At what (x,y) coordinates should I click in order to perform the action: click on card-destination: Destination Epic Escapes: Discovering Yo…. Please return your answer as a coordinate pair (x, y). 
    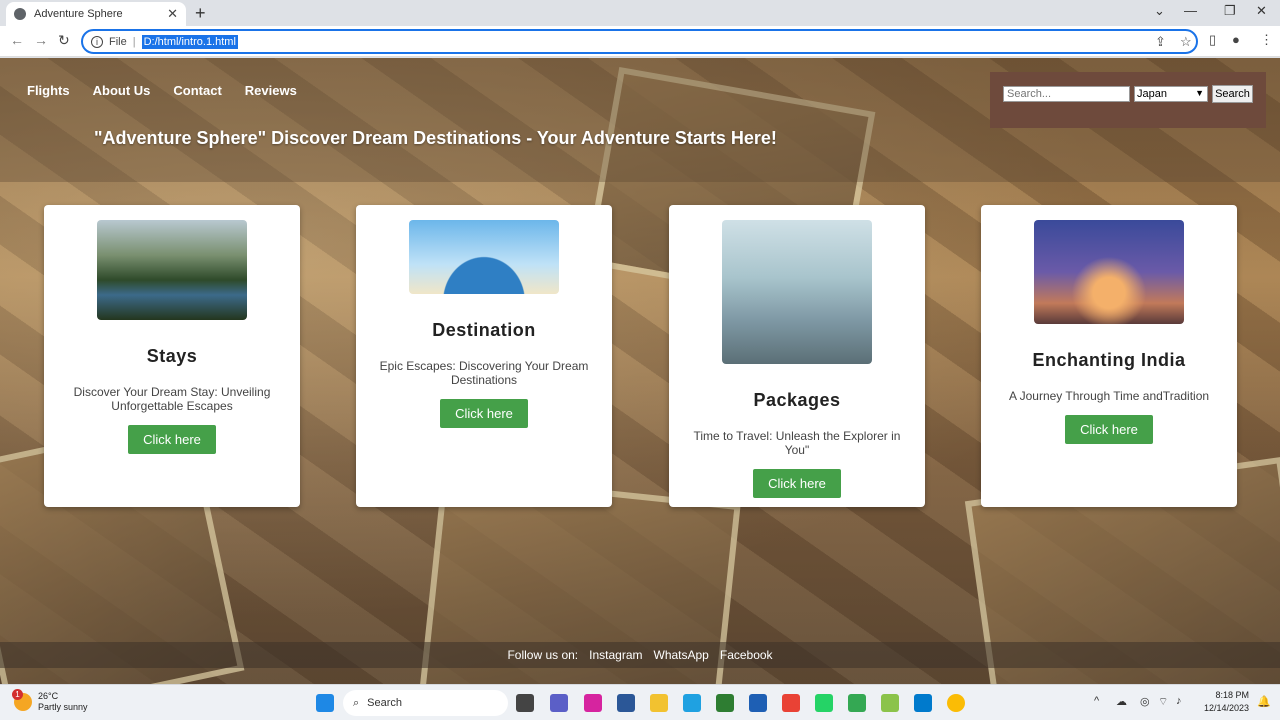
    Looking at the image, I should click on (484, 356).